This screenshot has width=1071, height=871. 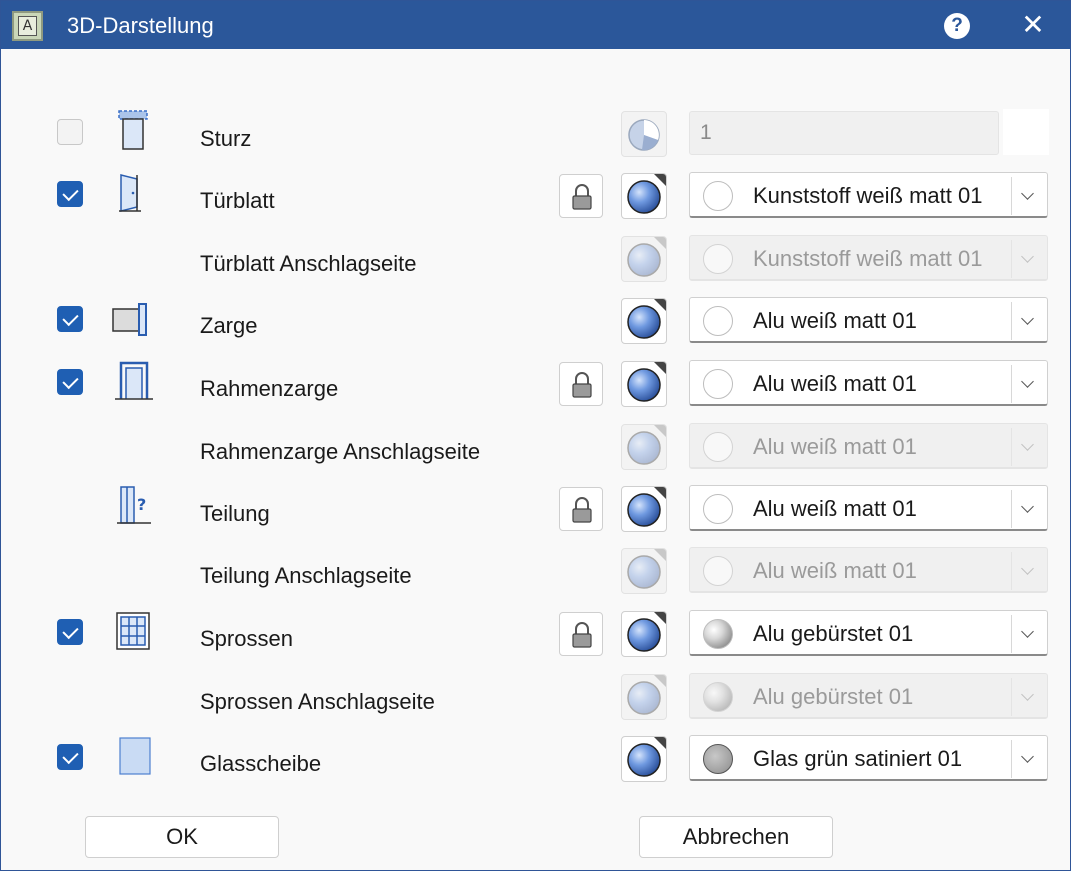 I want to click on material-button-sturz, so click(x=644, y=134).